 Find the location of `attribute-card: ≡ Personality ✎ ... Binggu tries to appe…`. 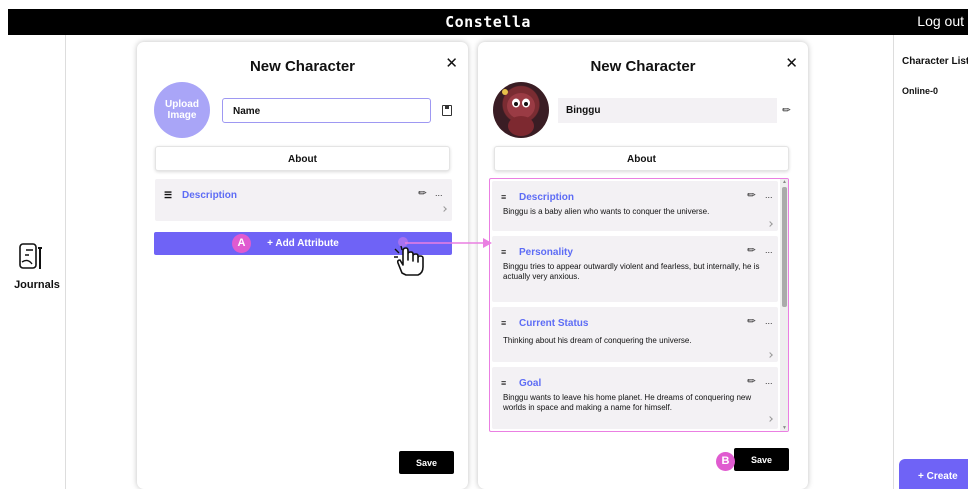

attribute-card: ≡ Personality ✎ ... Binggu tries to appe… is located at coordinates (635, 269).